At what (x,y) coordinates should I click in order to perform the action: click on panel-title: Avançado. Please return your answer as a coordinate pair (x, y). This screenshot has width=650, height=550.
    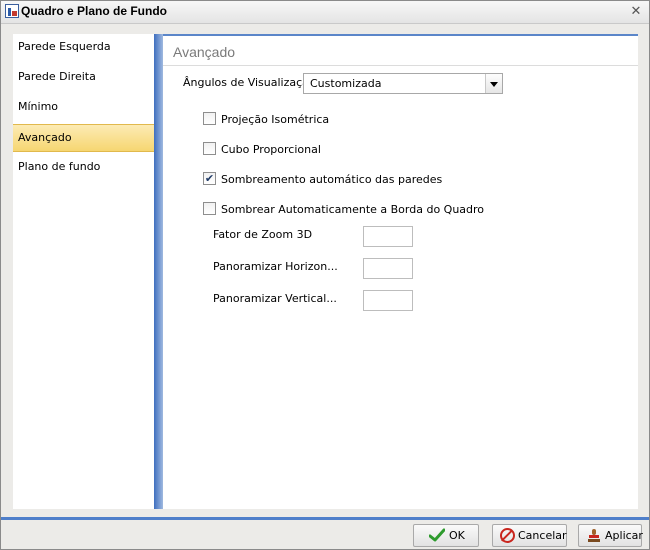
    Looking at the image, I should click on (204, 52).